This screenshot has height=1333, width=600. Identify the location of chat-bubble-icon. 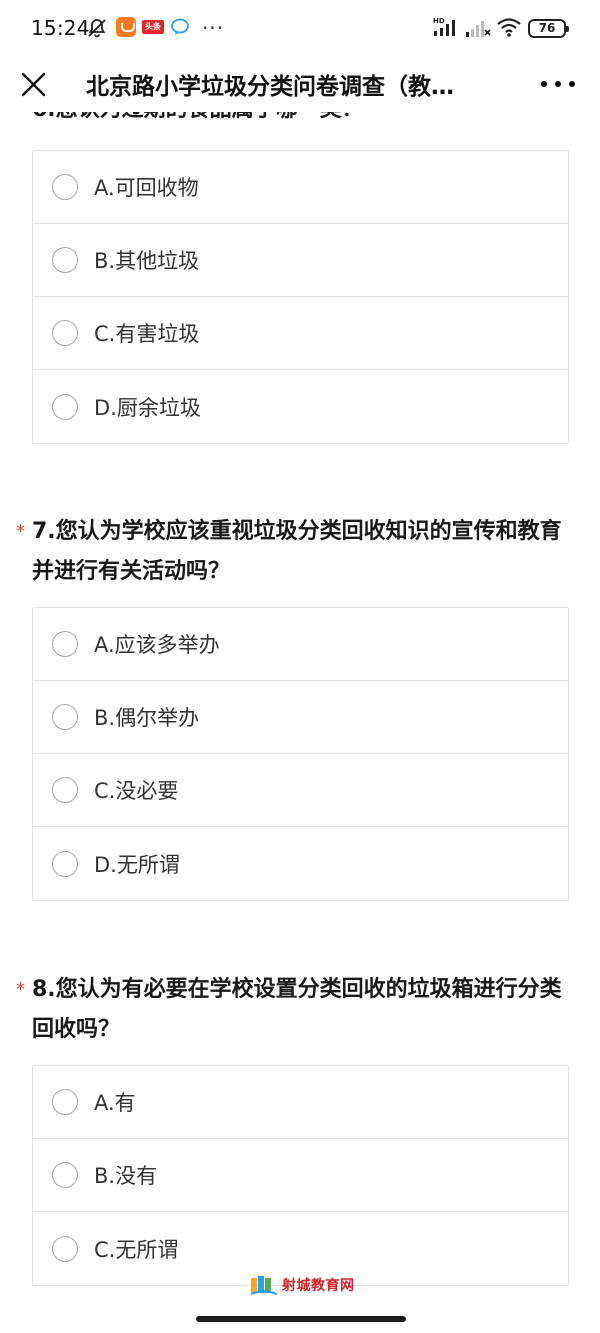
(180, 26).